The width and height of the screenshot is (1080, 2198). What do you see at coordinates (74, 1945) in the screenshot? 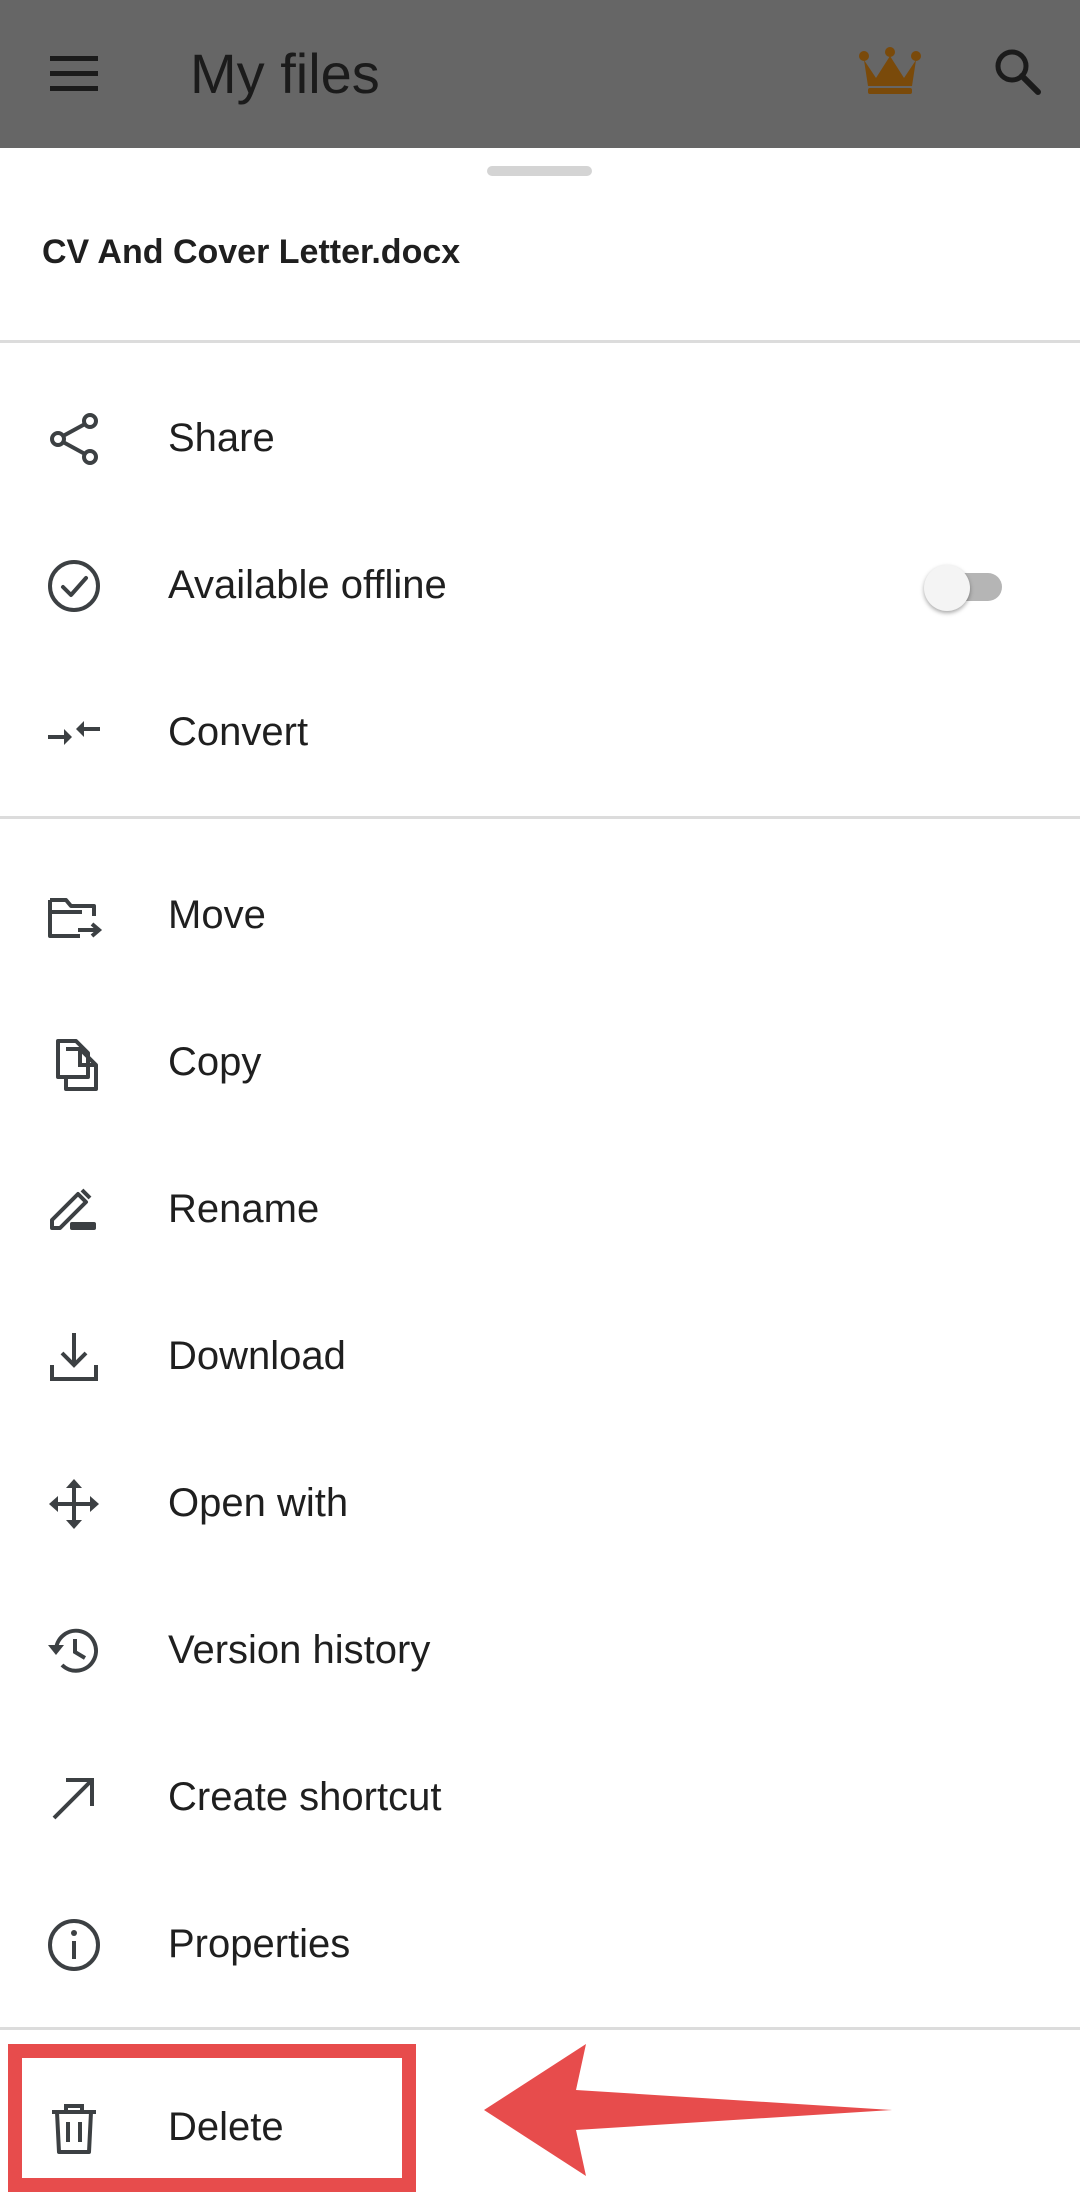
I see `info-icon` at bounding box center [74, 1945].